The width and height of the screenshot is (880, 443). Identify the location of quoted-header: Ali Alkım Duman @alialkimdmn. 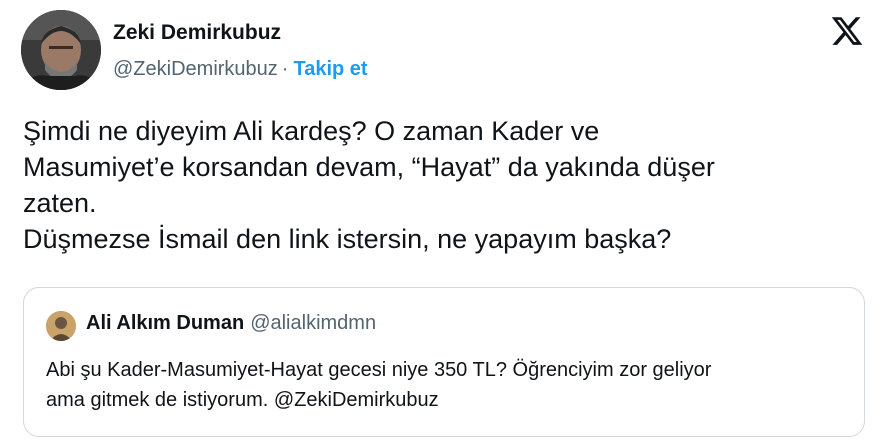
(231, 323).